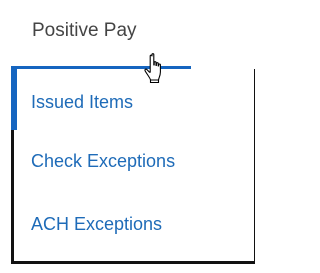  I want to click on menu-item-positive-pay: Positive Pay, so click(112, 38).